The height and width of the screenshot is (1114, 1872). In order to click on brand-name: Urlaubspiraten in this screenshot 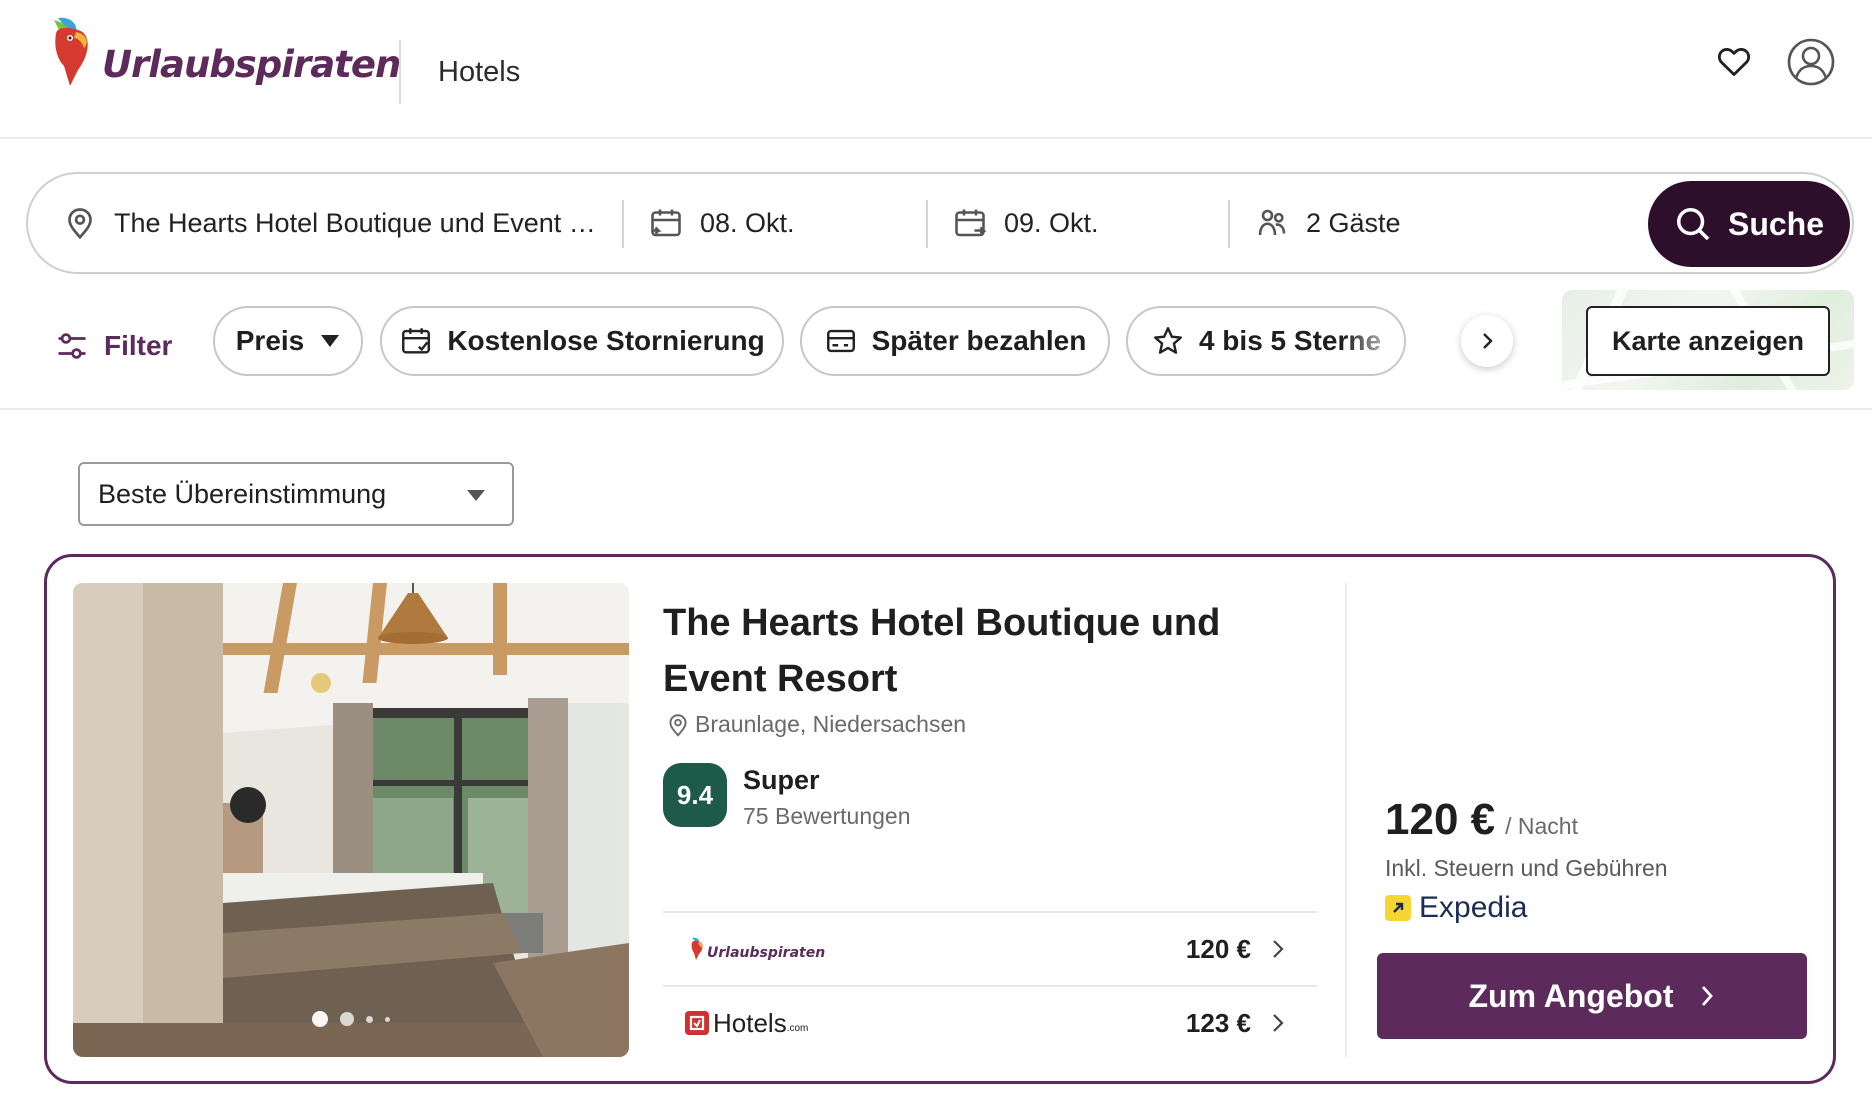, I will do `click(251, 64)`.